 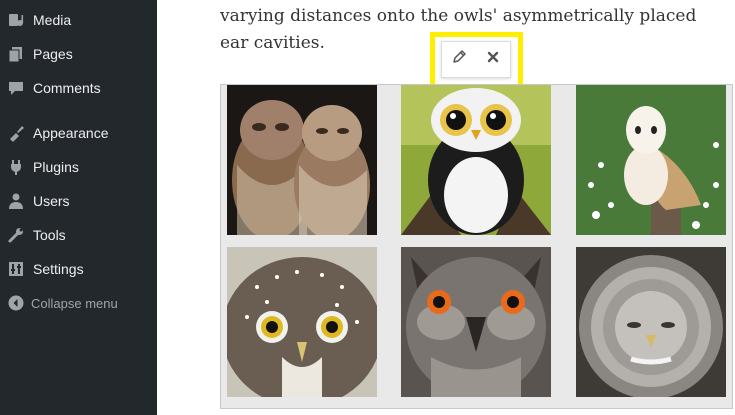 What do you see at coordinates (67, 88) in the screenshot?
I see `sidebar-item-label: Comments` at bounding box center [67, 88].